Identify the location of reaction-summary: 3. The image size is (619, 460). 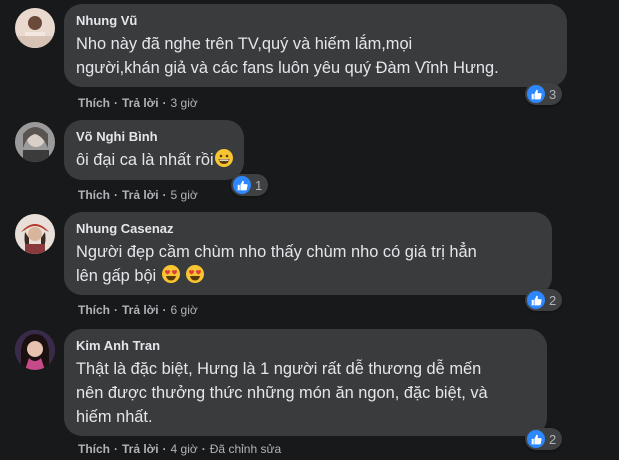
(544, 94).